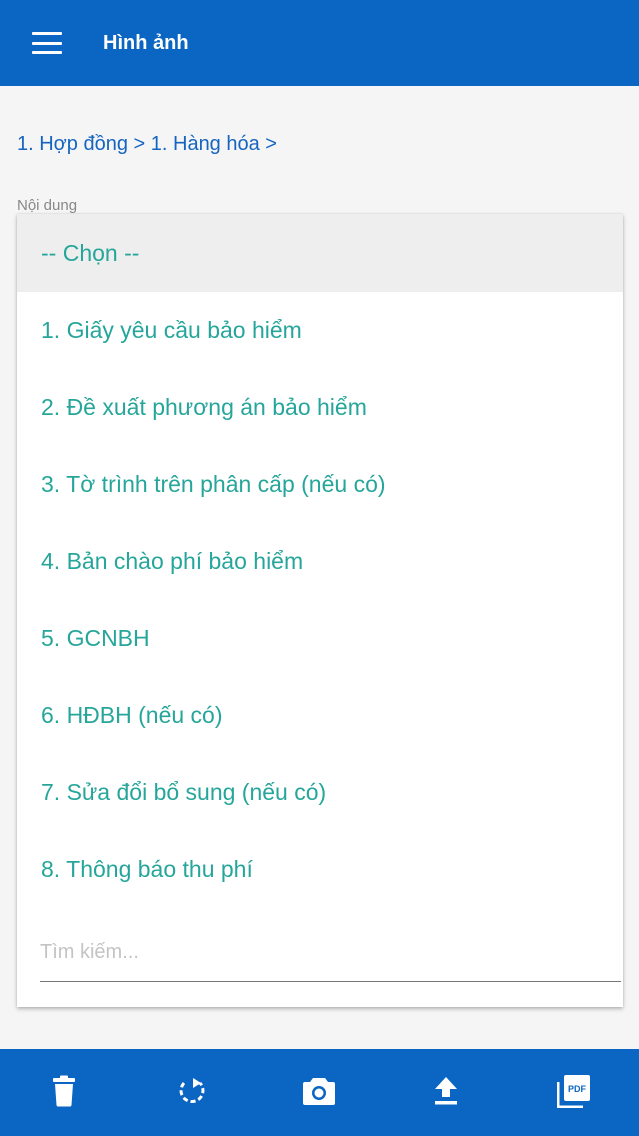 The width and height of the screenshot is (639, 1136). What do you see at coordinates (319, 43) in the screenshot?
I see `app-bar: Hình ảnh` at bounding box center [319, 43].